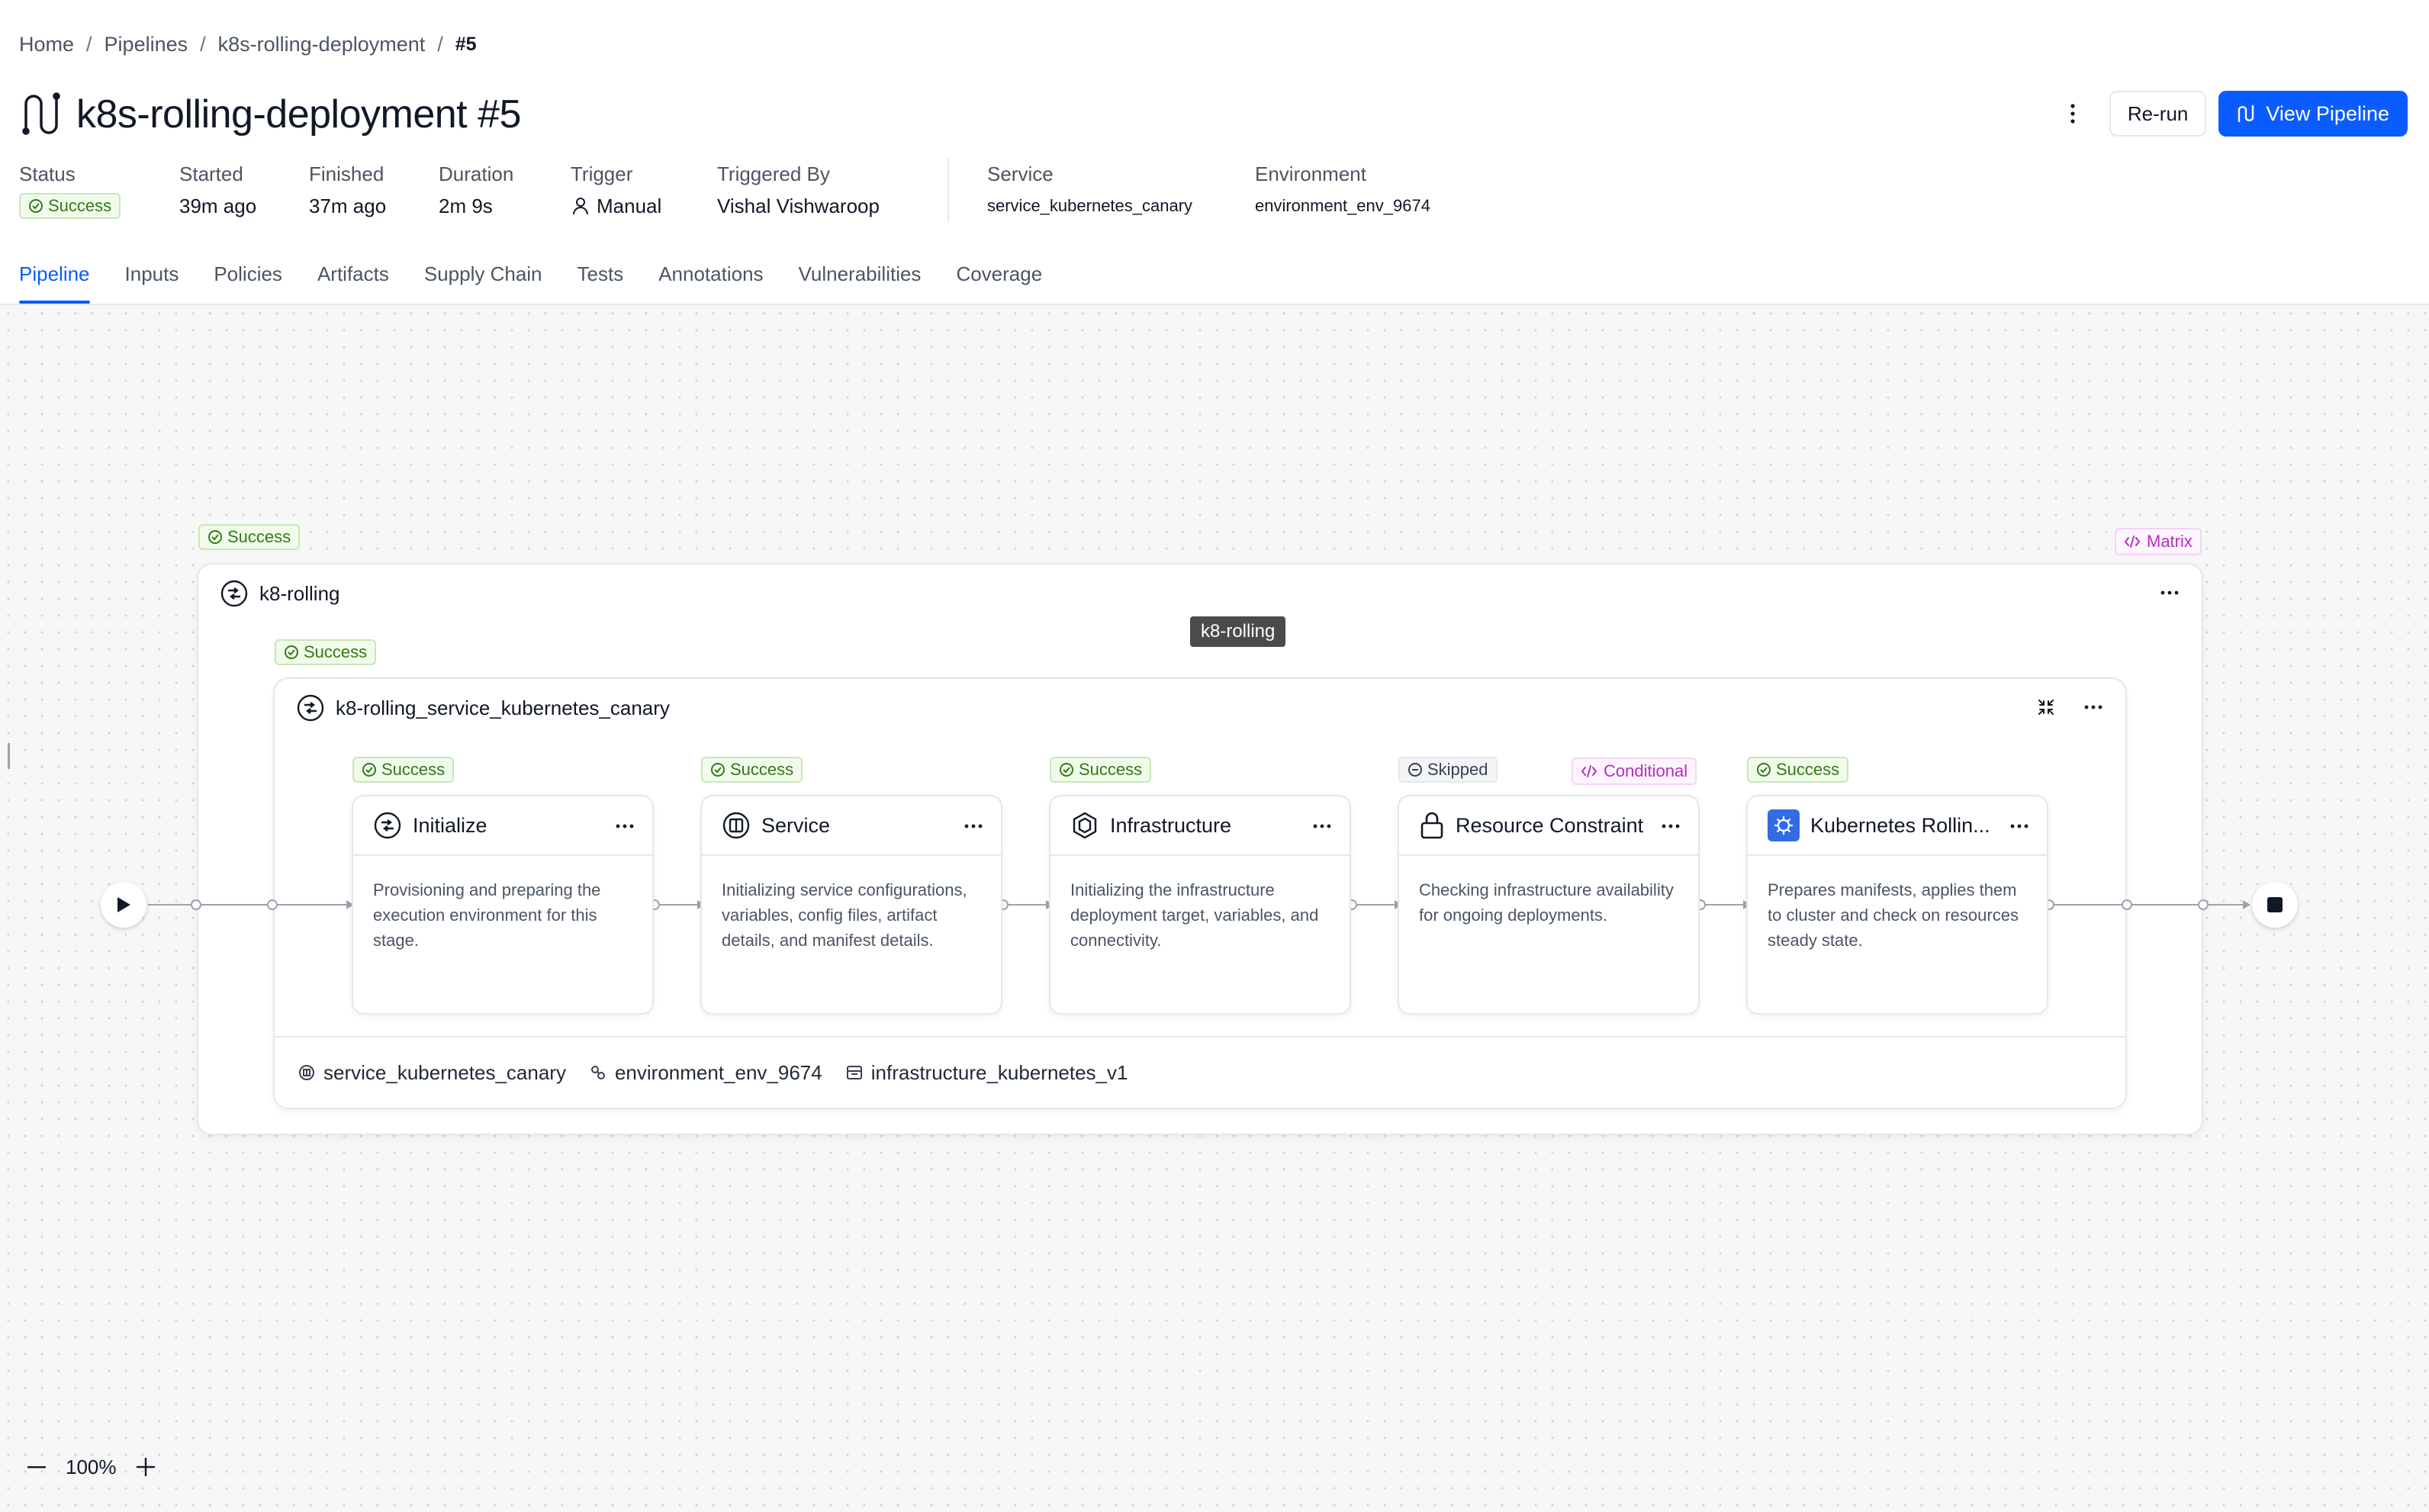 Image resolution: width=2429 pixels, height=1512 pixels. What do you see at coordinates (387, 826) in the screenshot?
I see `initialize-icon` at bounding box center [387, 826].